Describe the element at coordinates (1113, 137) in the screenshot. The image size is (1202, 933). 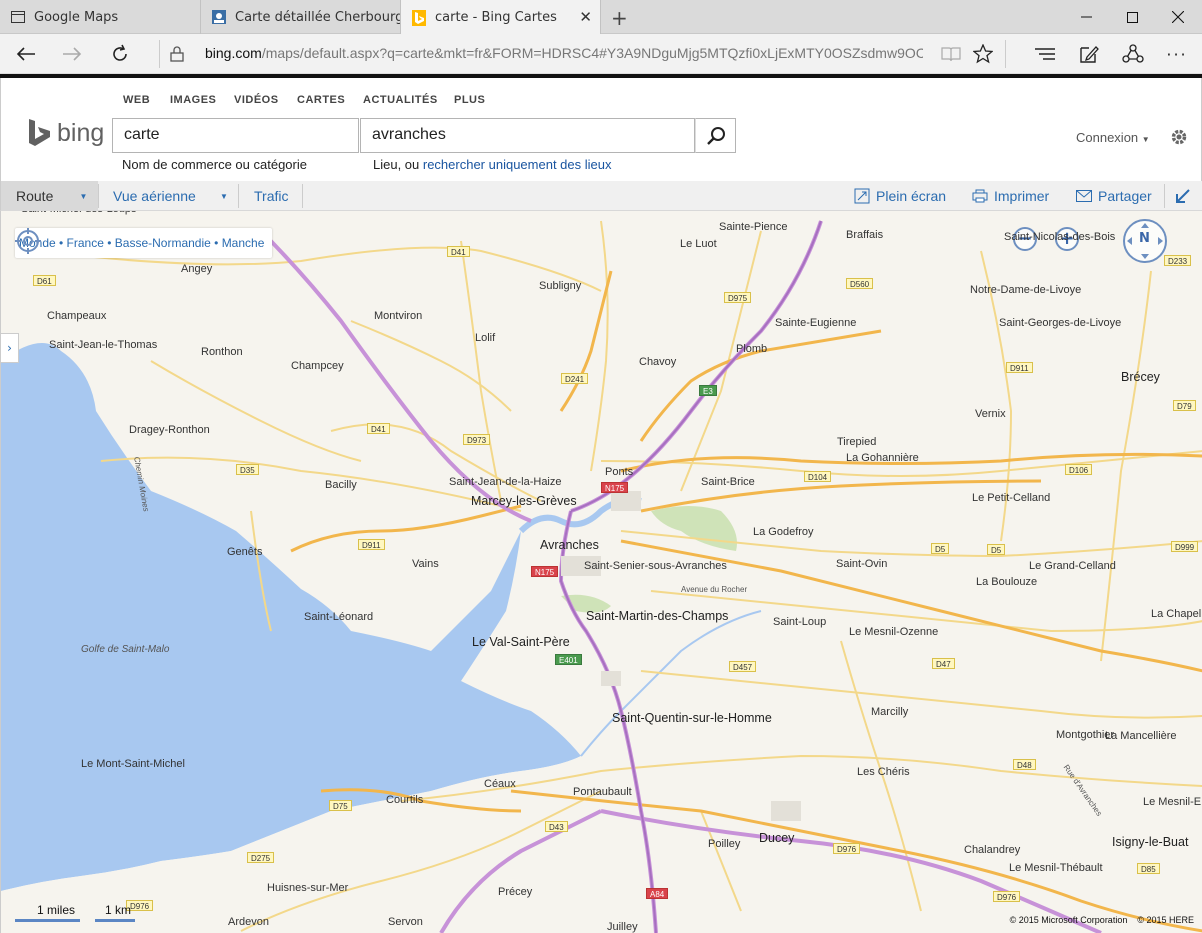
I see `signin-button: Connexion ▼` at that location.